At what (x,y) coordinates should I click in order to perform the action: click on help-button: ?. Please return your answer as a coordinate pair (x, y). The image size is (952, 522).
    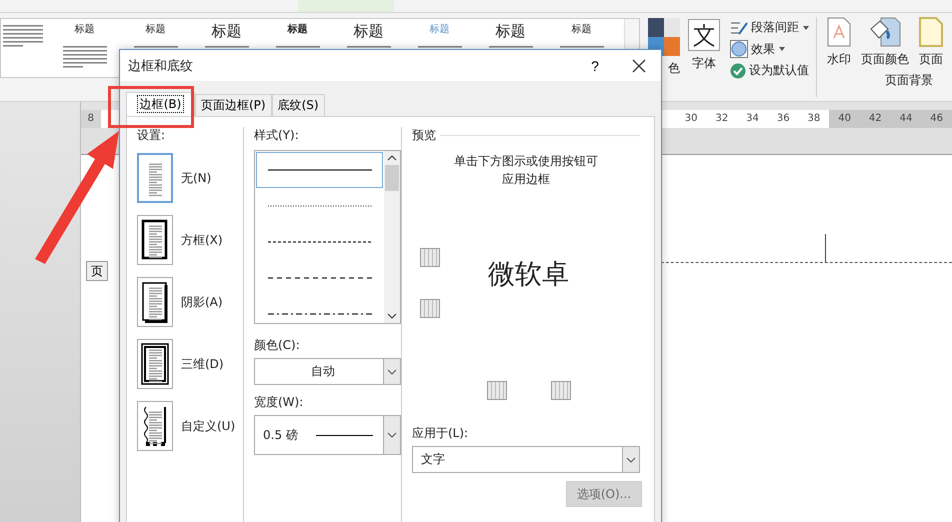
    Looking at the image, I should click on (595, 65).